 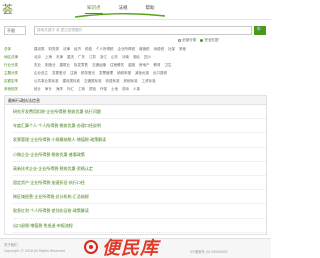 What do you see at coordinates (91, 247) in the screenshot?
I see `watermark-logo-icon` at bounding box center [91, 247].